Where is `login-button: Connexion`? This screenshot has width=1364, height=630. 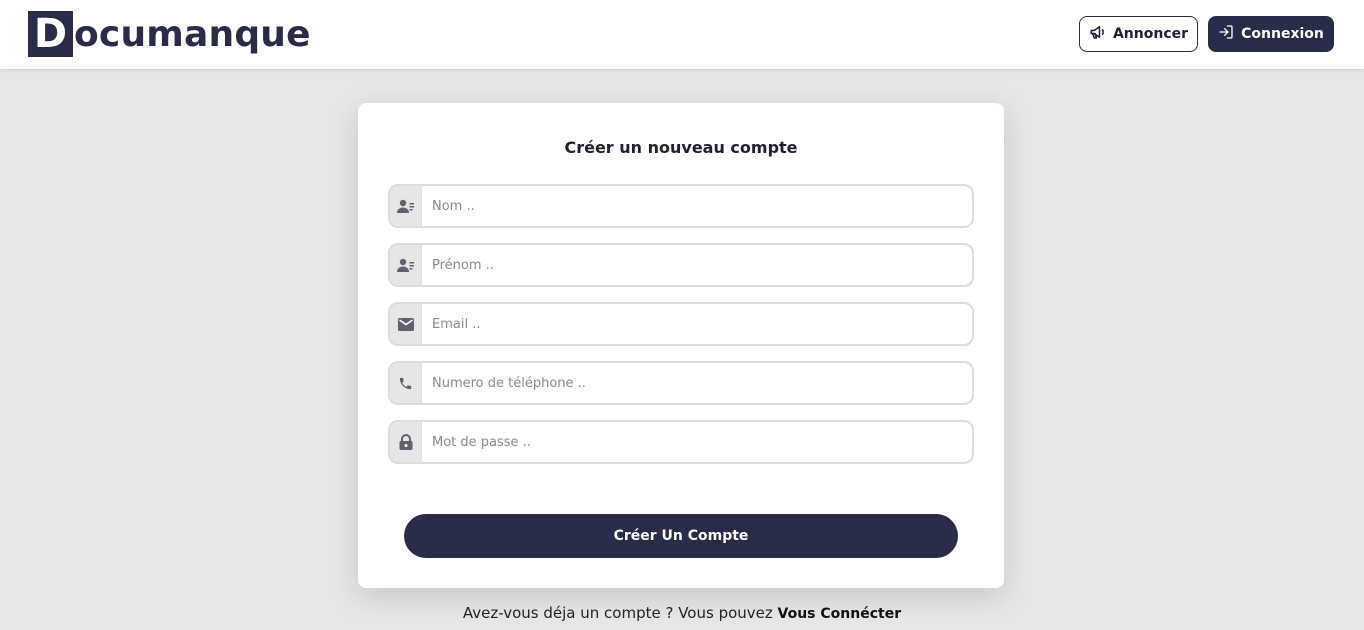 login-button: Connexion is located at coordinates (1271, 34).